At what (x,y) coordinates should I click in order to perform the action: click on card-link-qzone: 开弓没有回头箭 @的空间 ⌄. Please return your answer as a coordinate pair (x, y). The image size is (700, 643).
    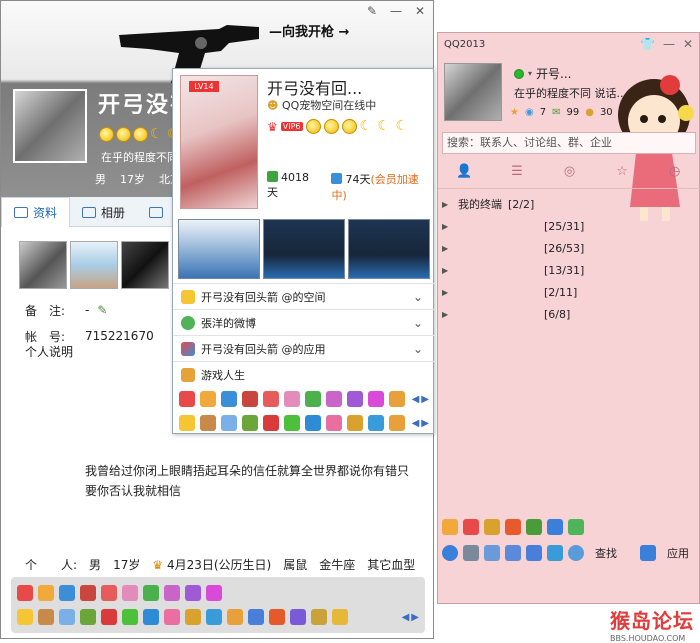
    Looking at the image, I should click on (304, 296).